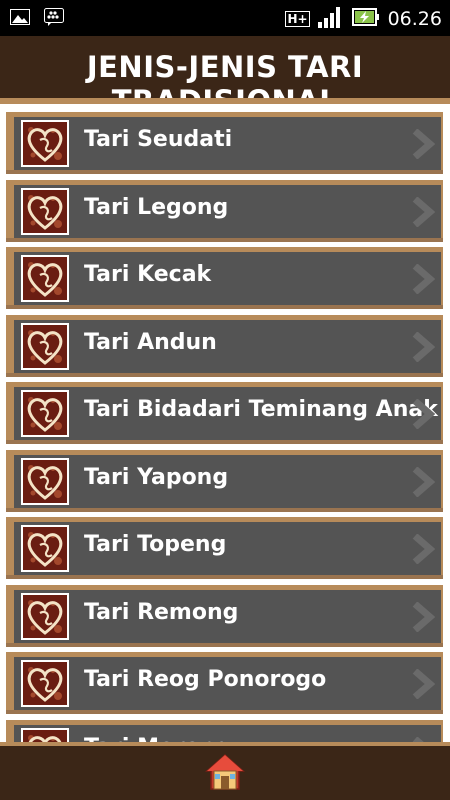 This screenshot has height=800, width=450. I want to click on status-bar: H+ 06.26, so click(225, 18).